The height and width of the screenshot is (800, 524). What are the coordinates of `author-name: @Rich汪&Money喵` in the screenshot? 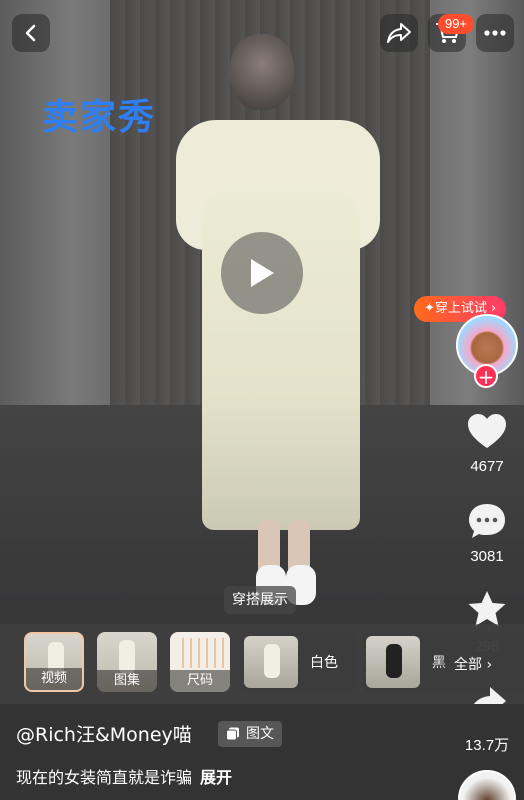 It's located at (104, 733).